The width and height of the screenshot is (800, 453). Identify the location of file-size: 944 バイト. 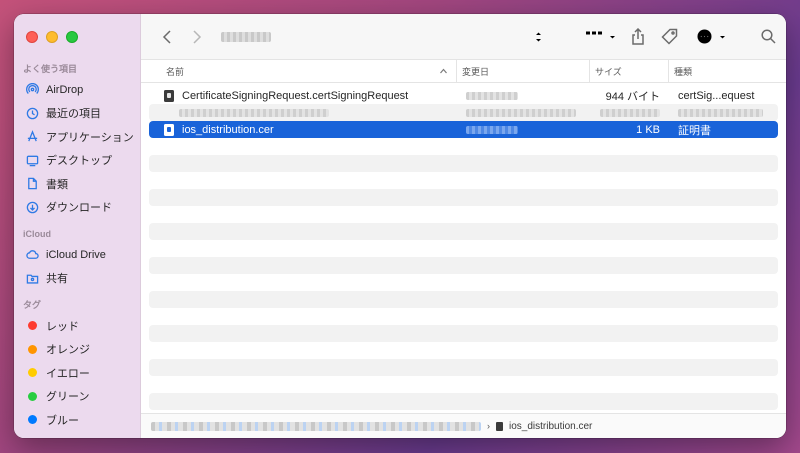
(632, 96).